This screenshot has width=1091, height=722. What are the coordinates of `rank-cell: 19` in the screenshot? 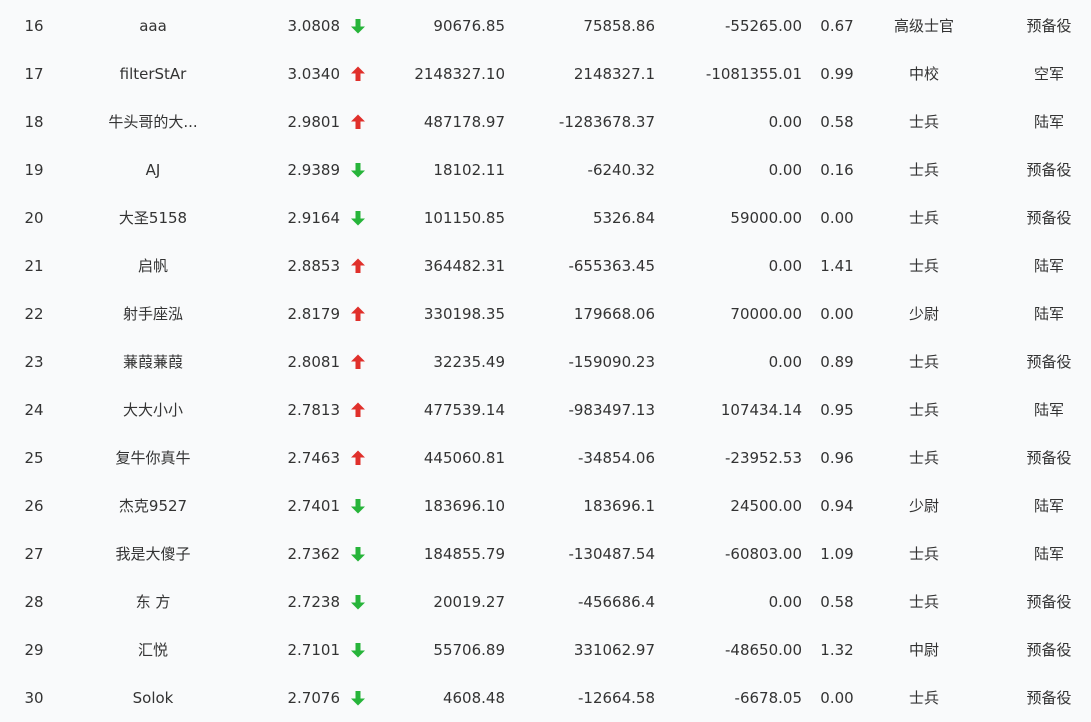 It's located at (34, 170).